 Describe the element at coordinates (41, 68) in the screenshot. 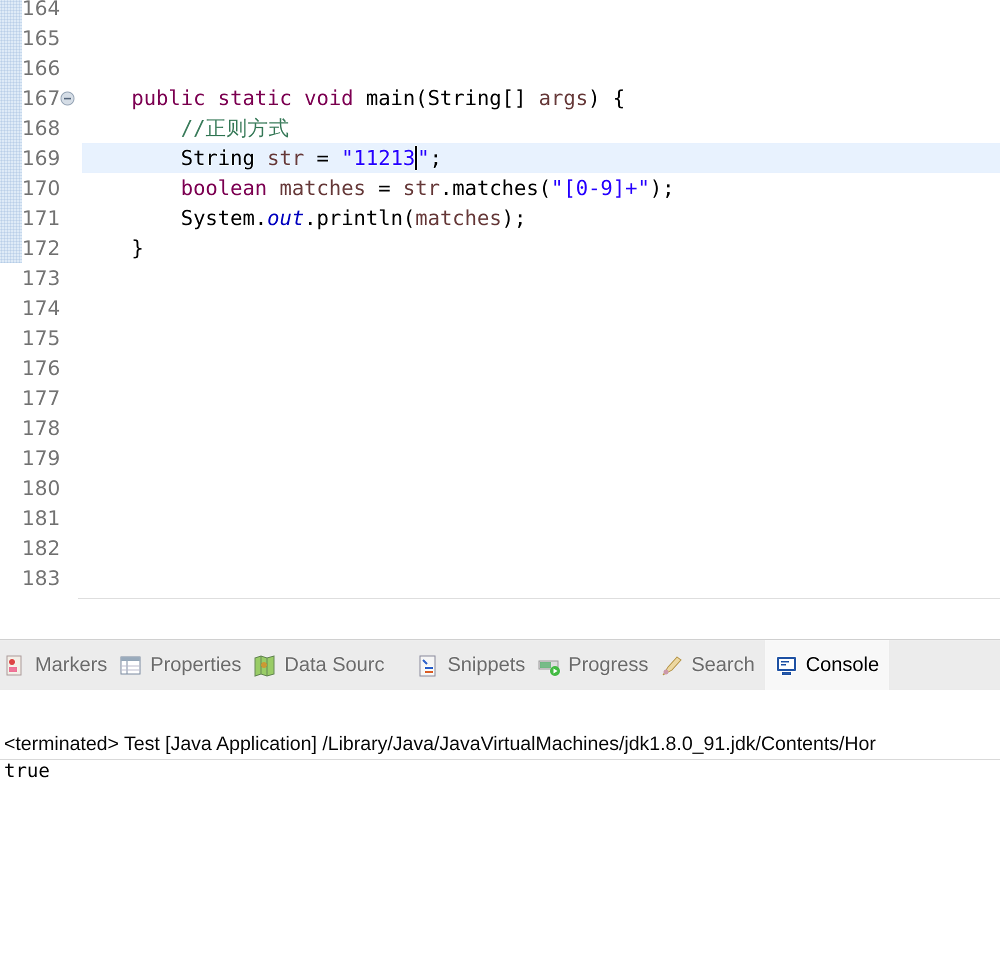

I see `line-number: 166` at that location.